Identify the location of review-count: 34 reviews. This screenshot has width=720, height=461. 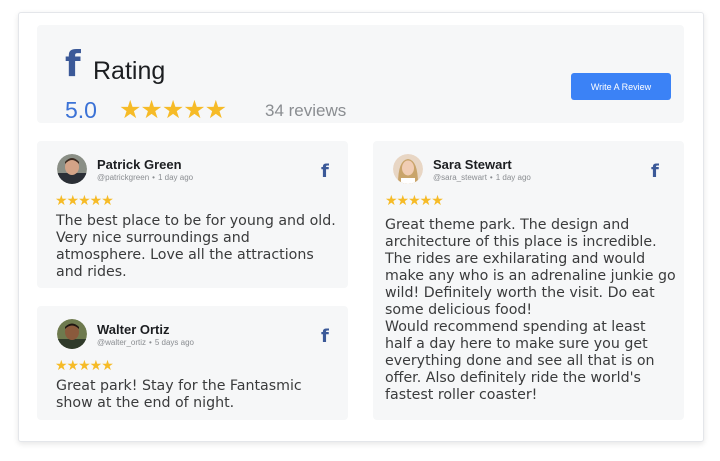
(305, 111).